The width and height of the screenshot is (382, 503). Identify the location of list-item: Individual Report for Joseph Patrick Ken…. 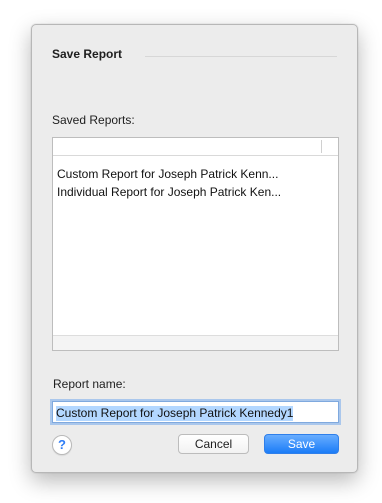
(195, 192).